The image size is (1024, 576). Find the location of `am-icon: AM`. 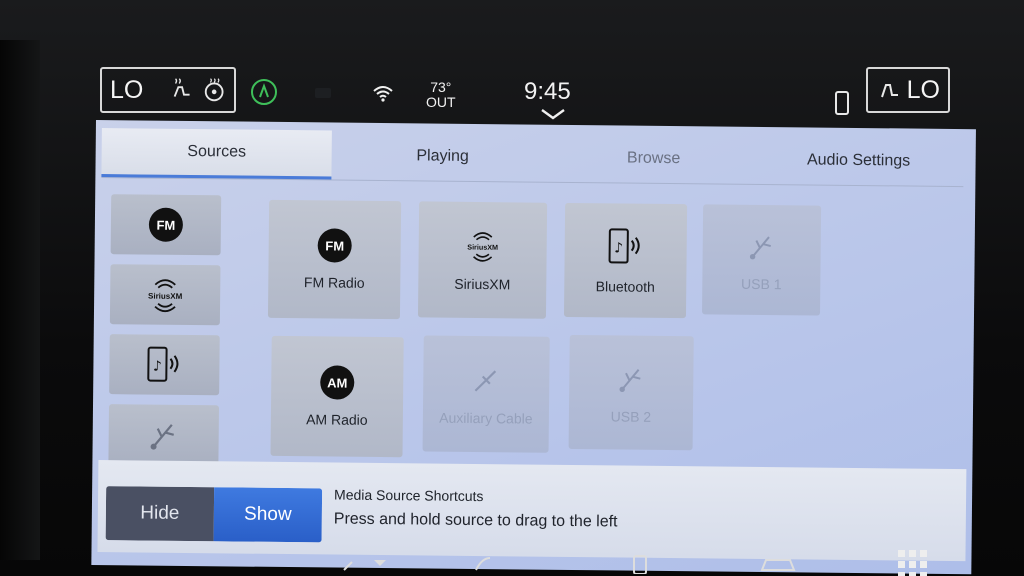

am-icon: AM is located at coordinates (337, 382).